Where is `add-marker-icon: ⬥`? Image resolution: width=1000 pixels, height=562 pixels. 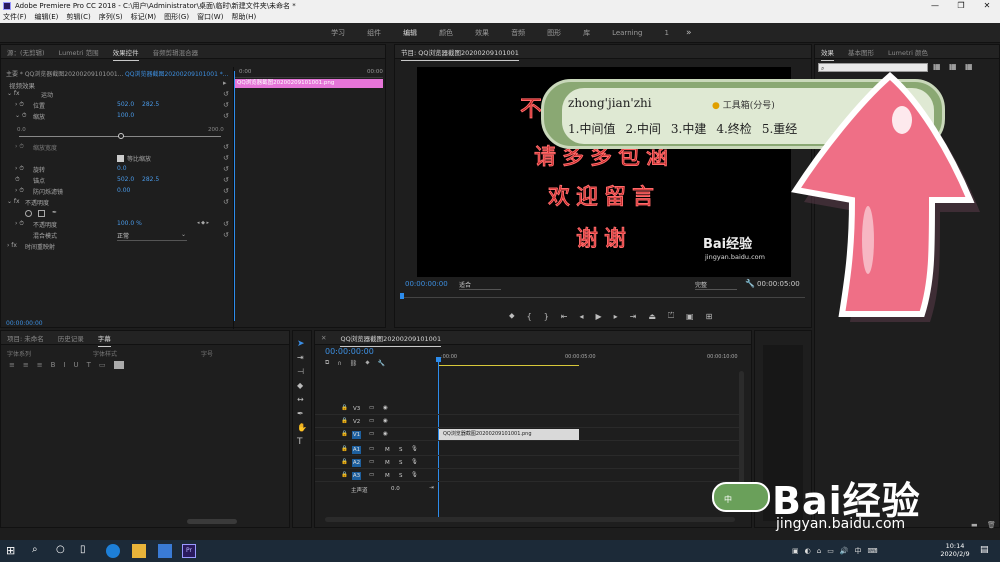 add-marker-icon: ⬥ is located at coordinates (512, 316).